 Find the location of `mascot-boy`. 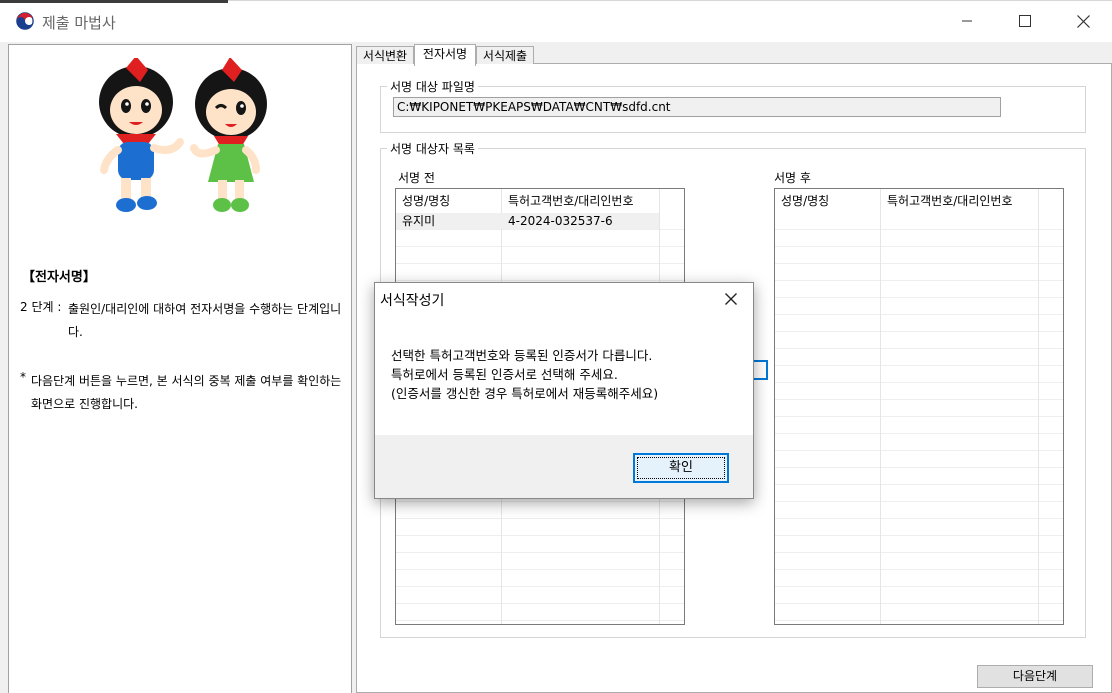

mascot-boy is located at coordinates (141, 135).